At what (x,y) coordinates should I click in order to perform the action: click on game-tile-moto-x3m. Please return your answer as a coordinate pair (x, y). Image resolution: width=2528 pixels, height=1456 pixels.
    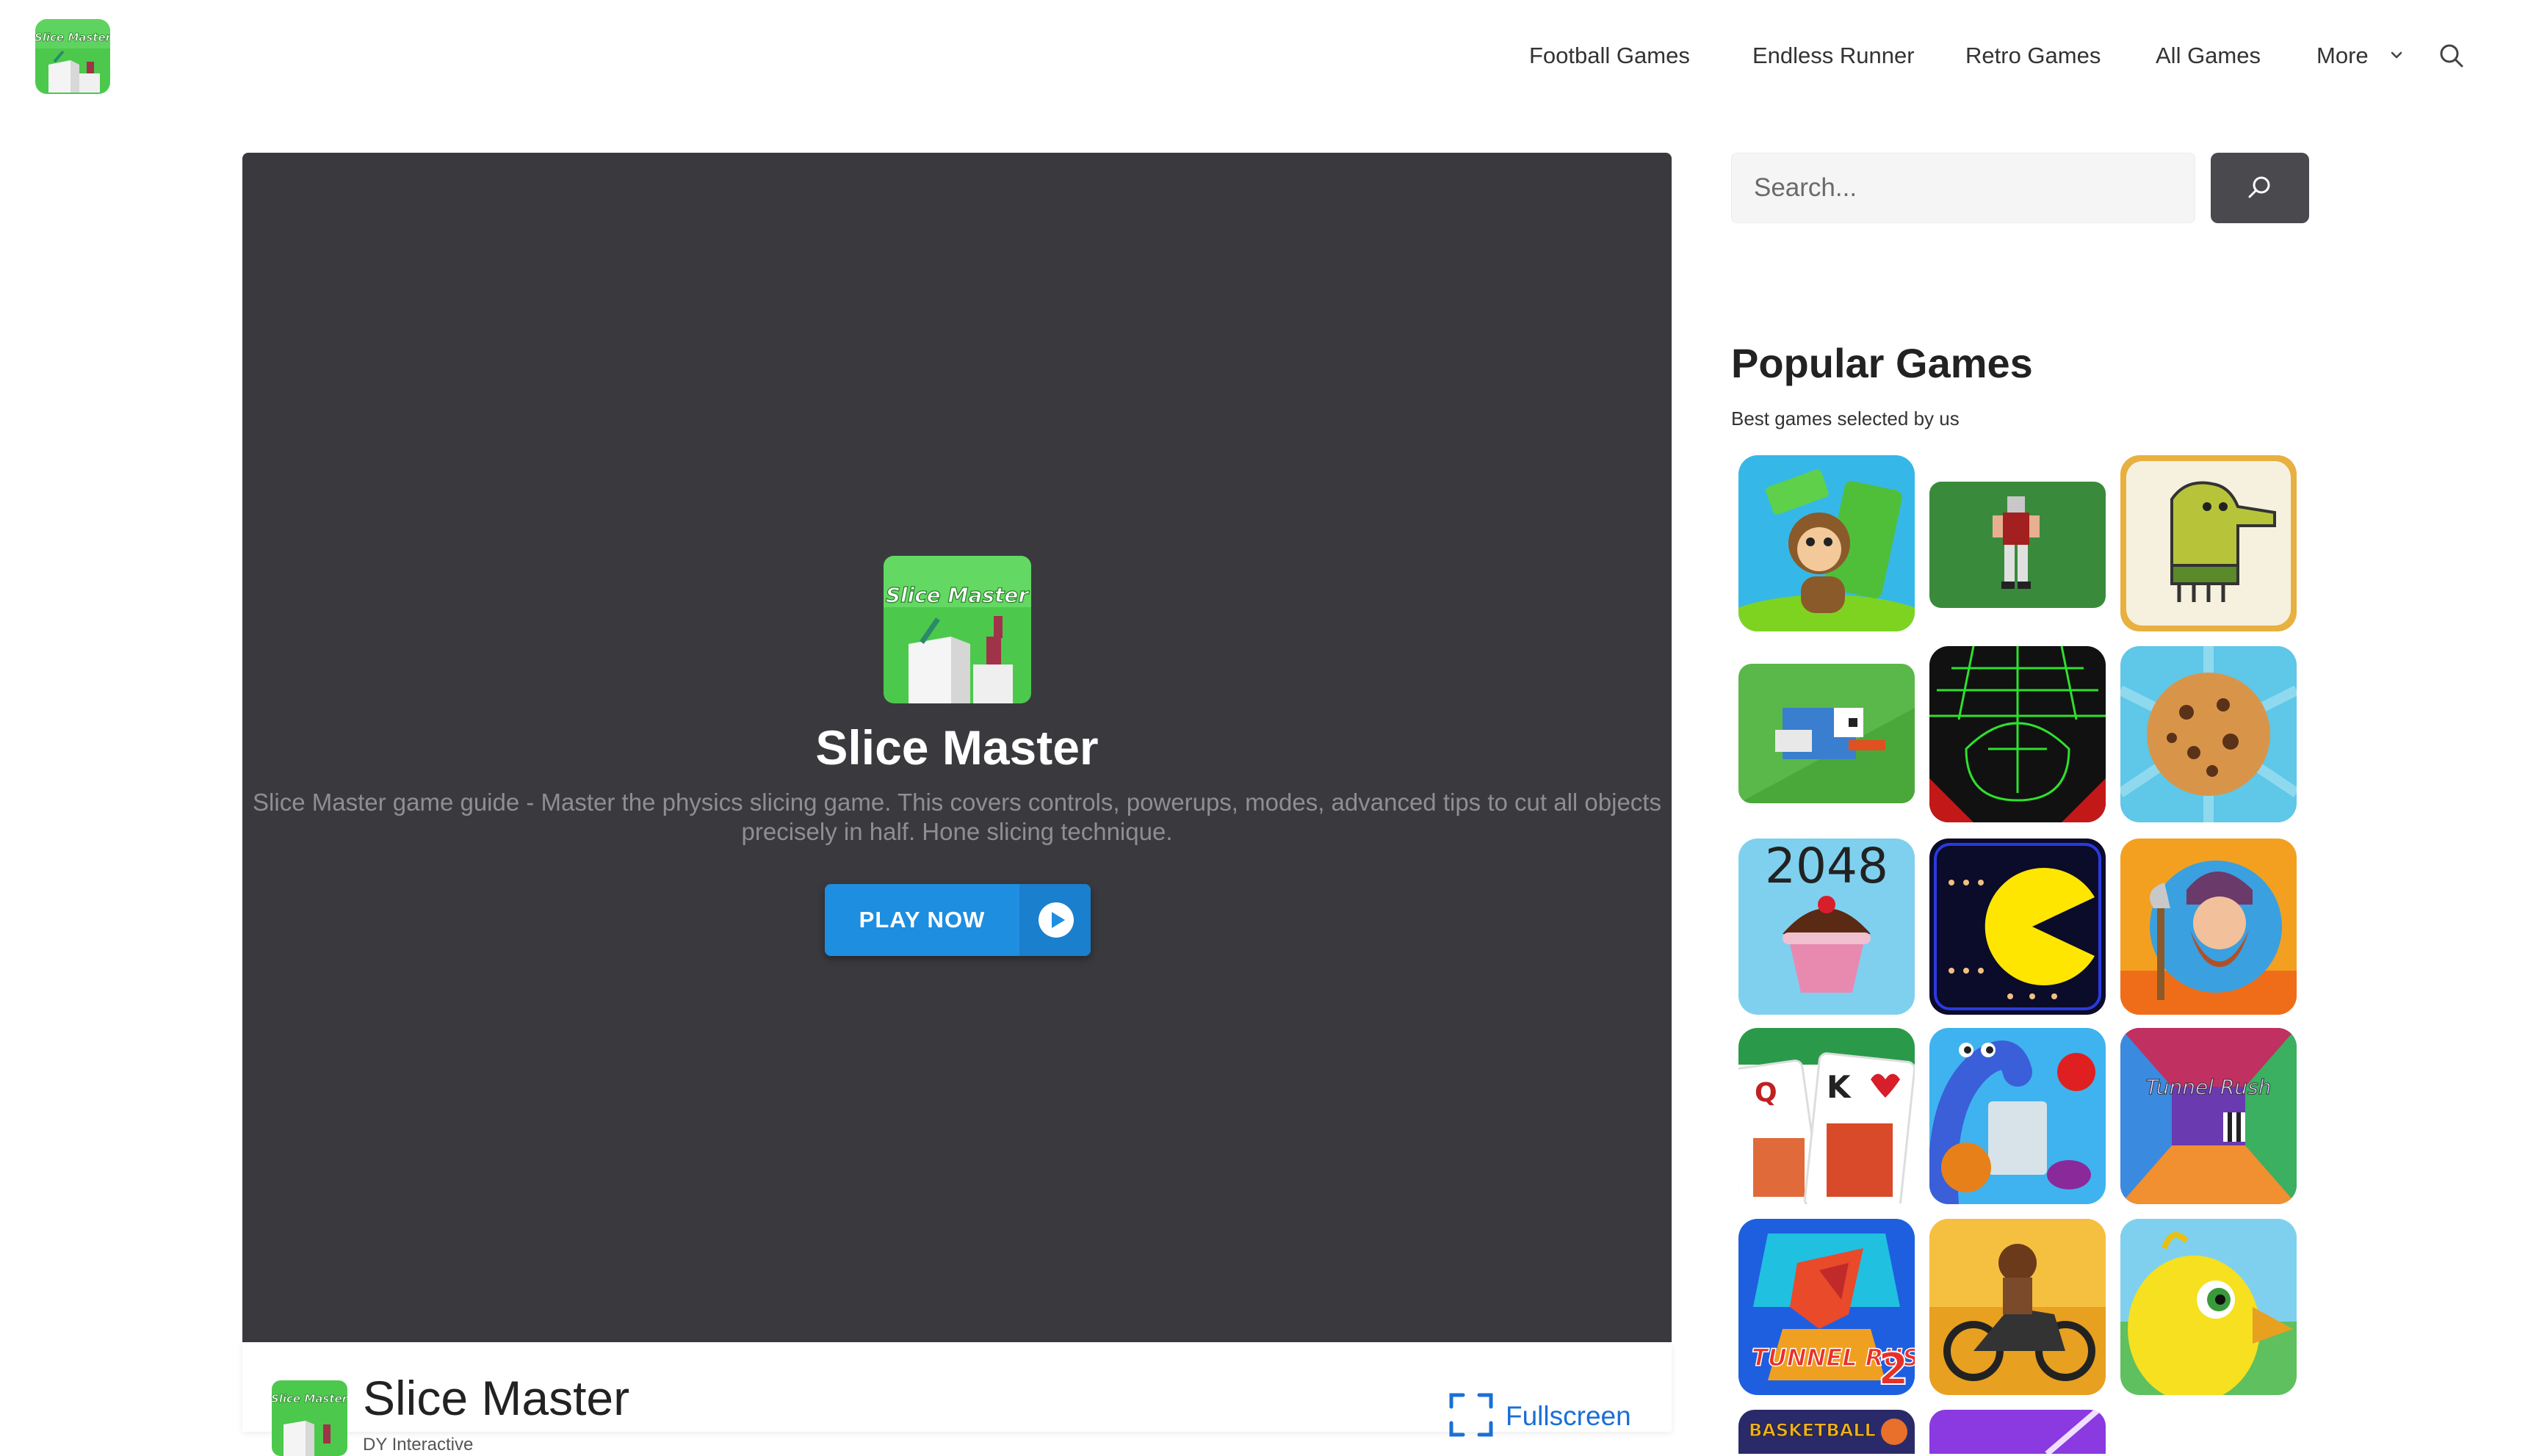
    Looking at the image, I should click on (2017, 1307).